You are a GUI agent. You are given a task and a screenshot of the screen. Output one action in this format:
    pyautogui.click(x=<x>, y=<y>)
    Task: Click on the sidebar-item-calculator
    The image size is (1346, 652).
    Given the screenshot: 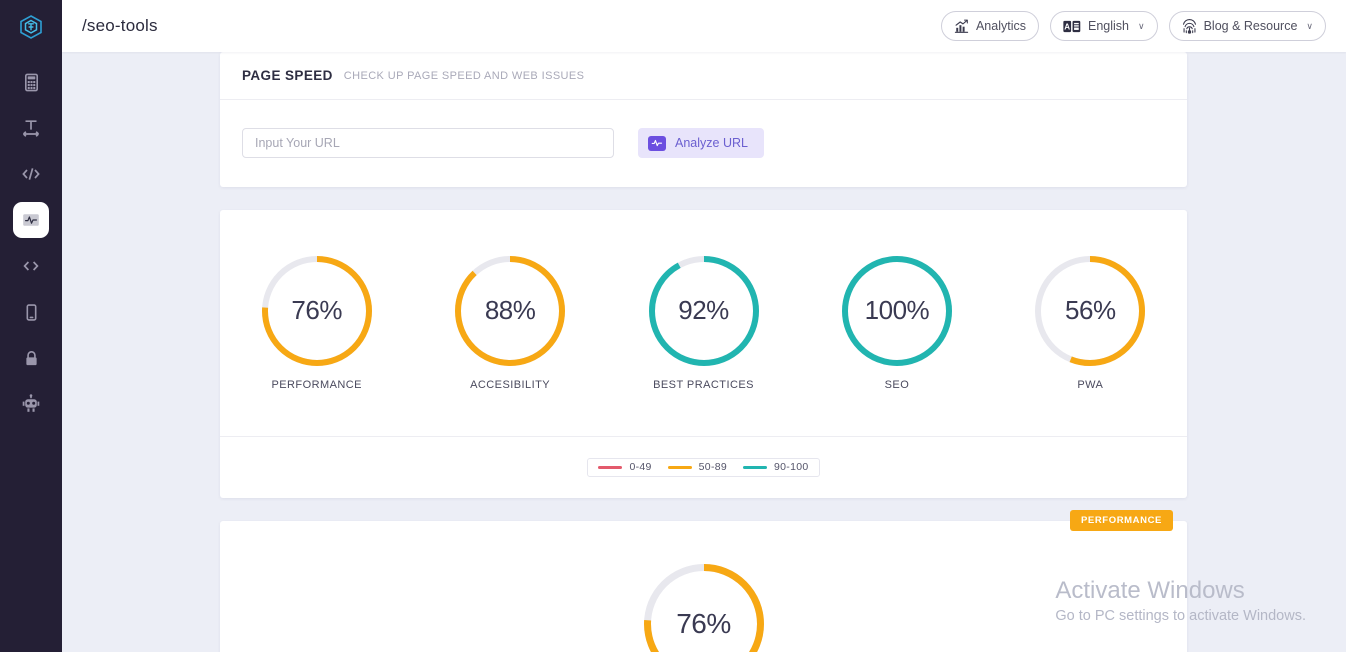 What is the action you would take?
    pyautogui.click(x=31, y=82)
    